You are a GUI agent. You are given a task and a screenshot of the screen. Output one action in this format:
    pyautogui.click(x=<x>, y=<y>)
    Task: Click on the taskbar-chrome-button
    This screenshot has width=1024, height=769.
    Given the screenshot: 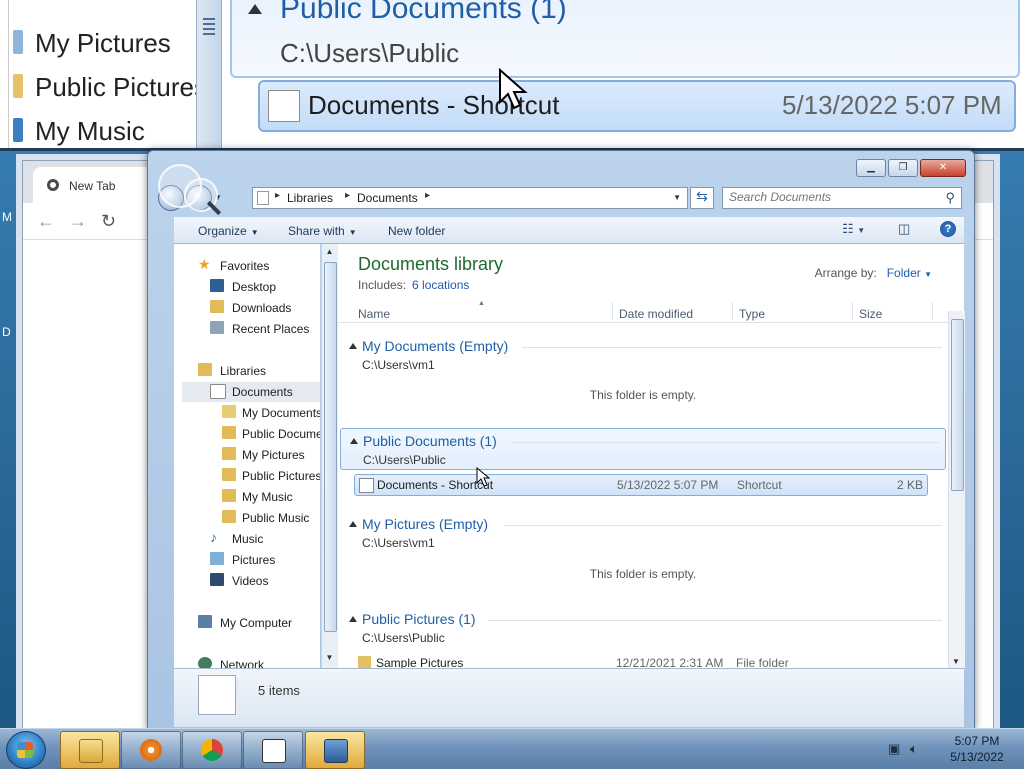 What is the action you would take?
    pyautogui.click(x=212, y=750)
    